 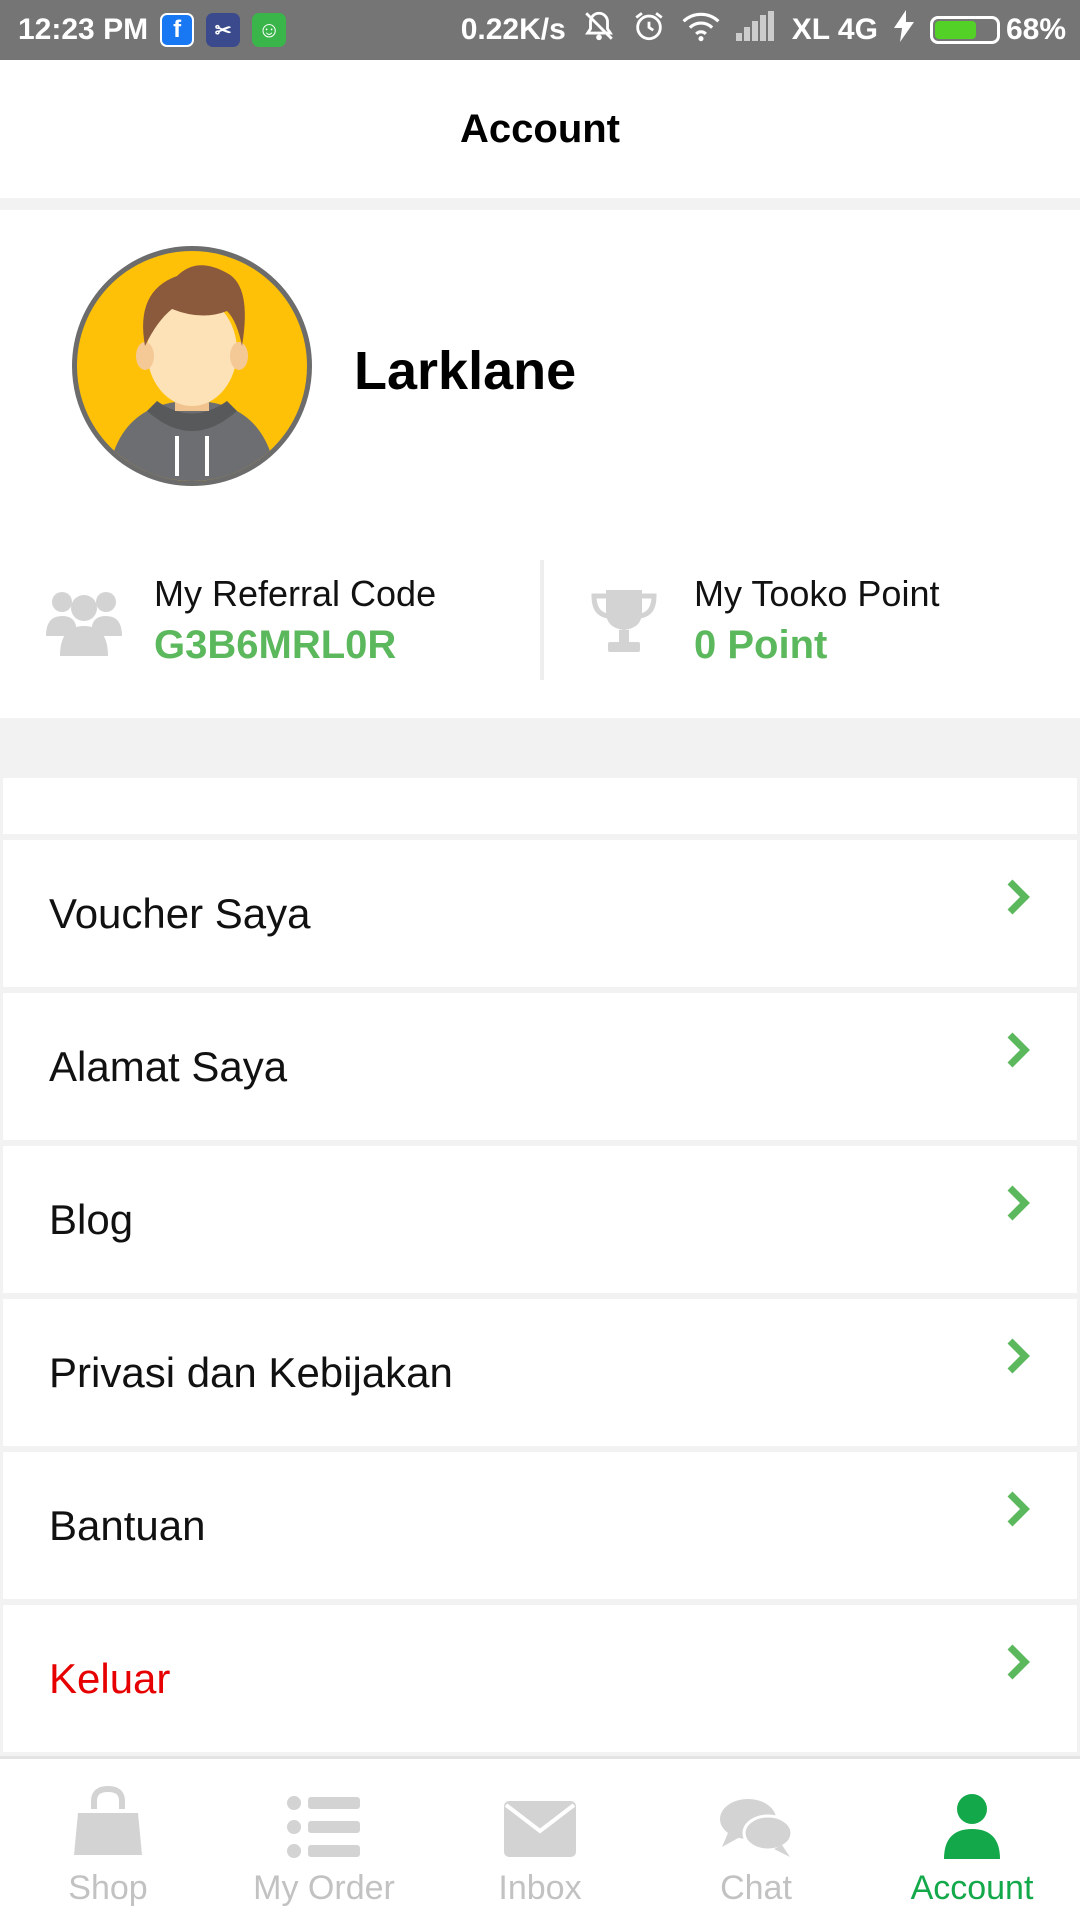 I want to click on page-title: Account, so click(x=540, y=128).